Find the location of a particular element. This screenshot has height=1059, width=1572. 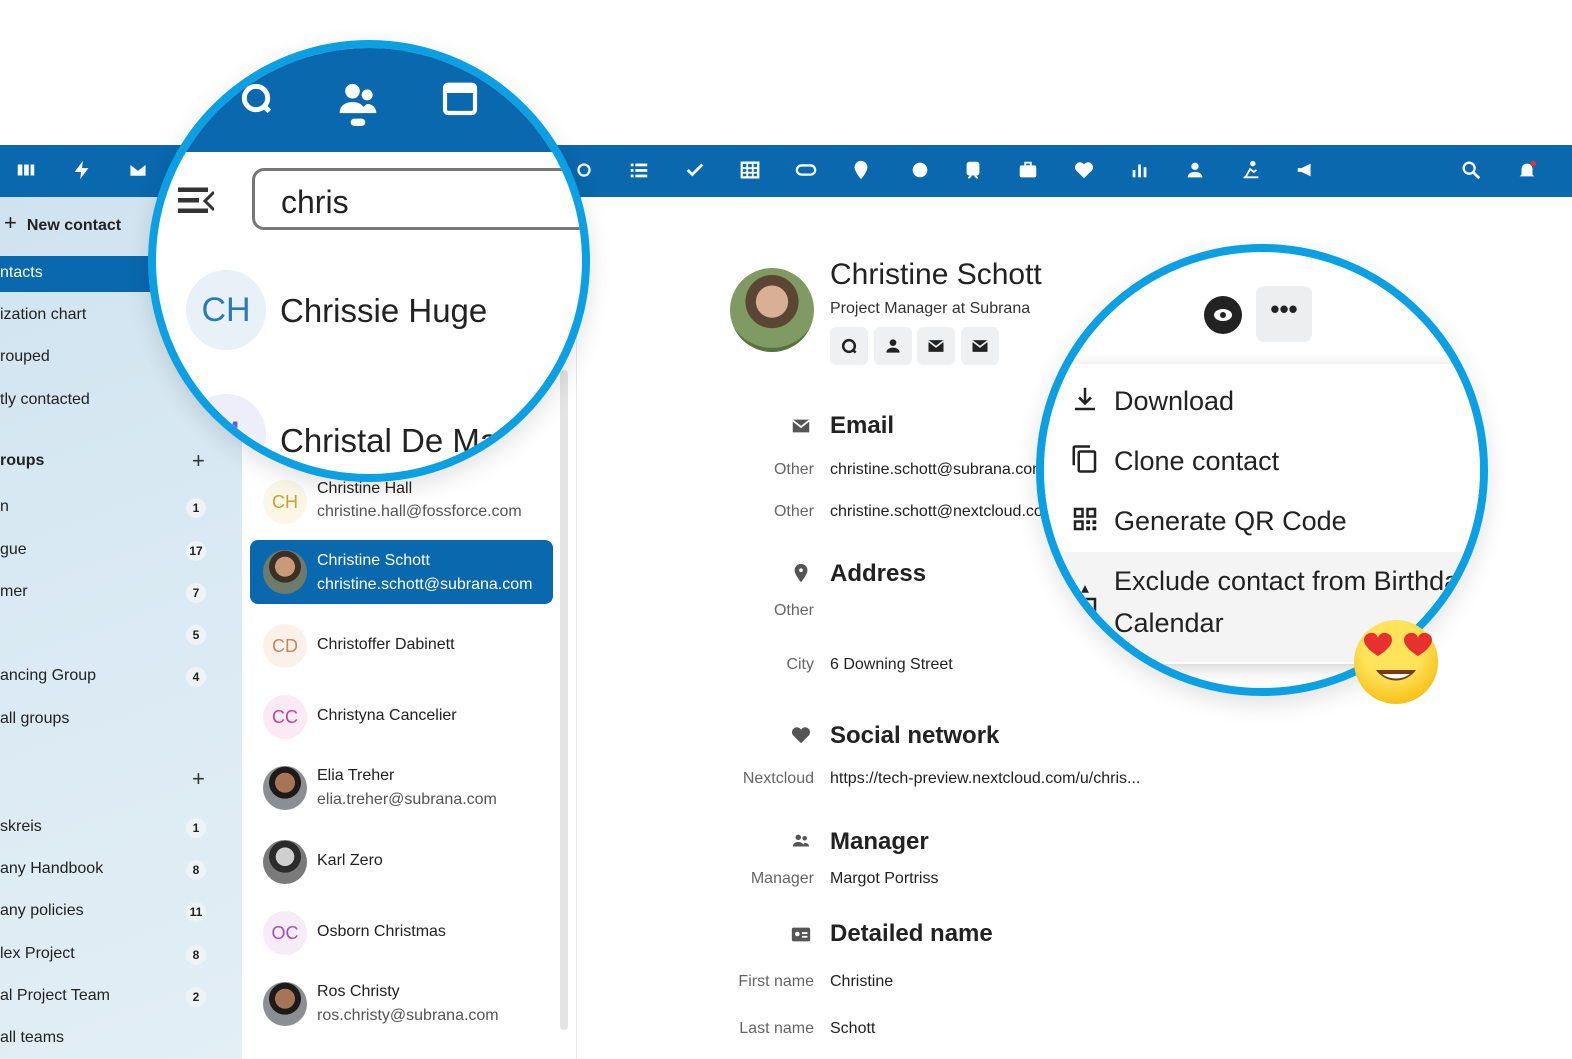

section-title-email: Email is located at coordinates (862, 425).